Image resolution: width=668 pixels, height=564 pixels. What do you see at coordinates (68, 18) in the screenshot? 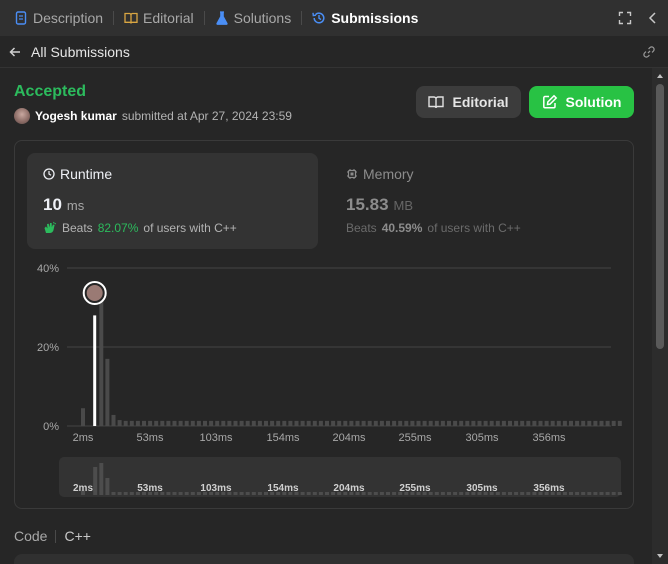
I see `tab-description-label: Description` at bounding box center [68, 18].